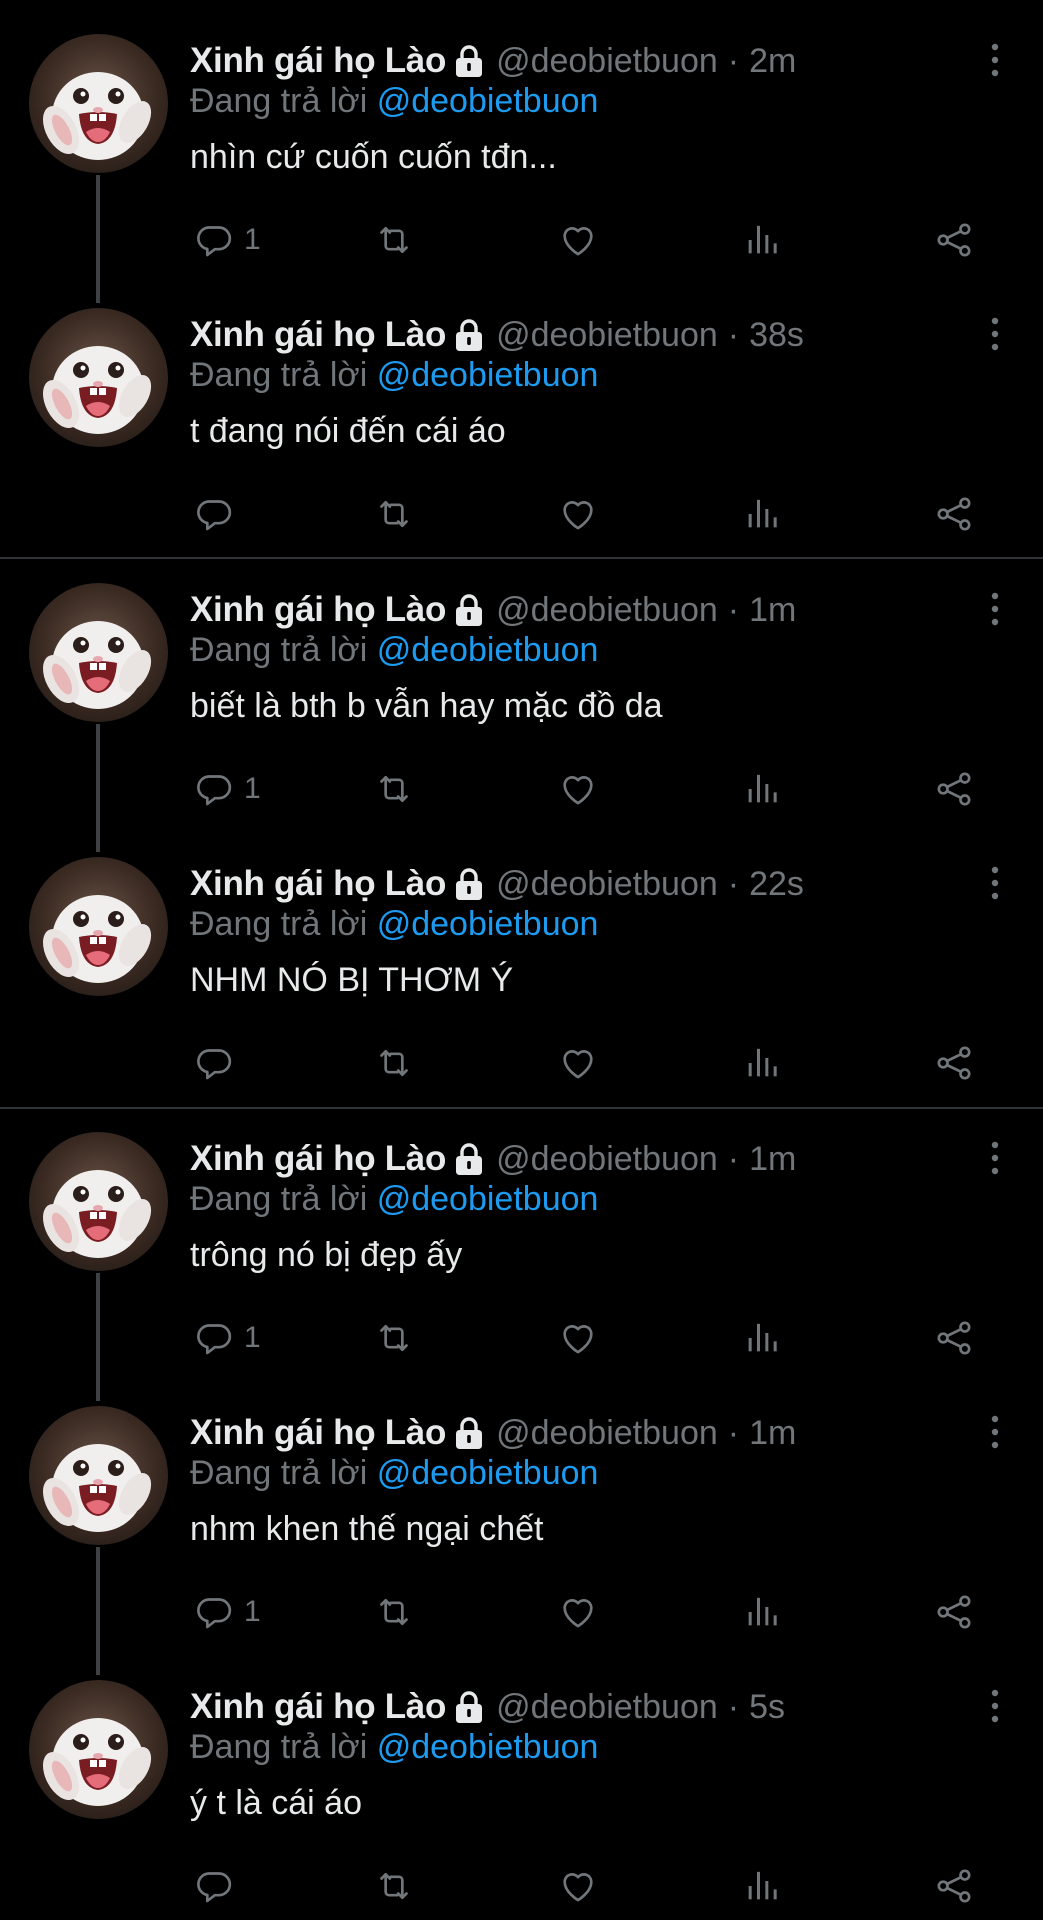  What do you see at coordinates (214, 514) in the screenshot?
I see `reply-icon` at bounding box center [214, 514].